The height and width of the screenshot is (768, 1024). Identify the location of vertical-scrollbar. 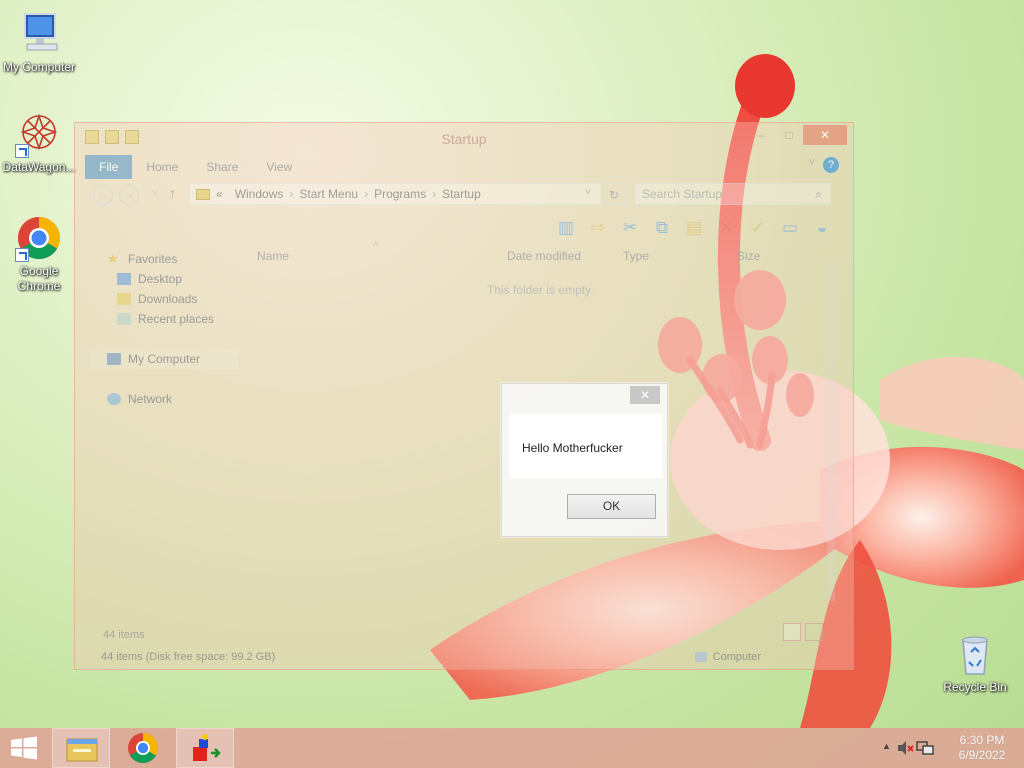
(831, 431).